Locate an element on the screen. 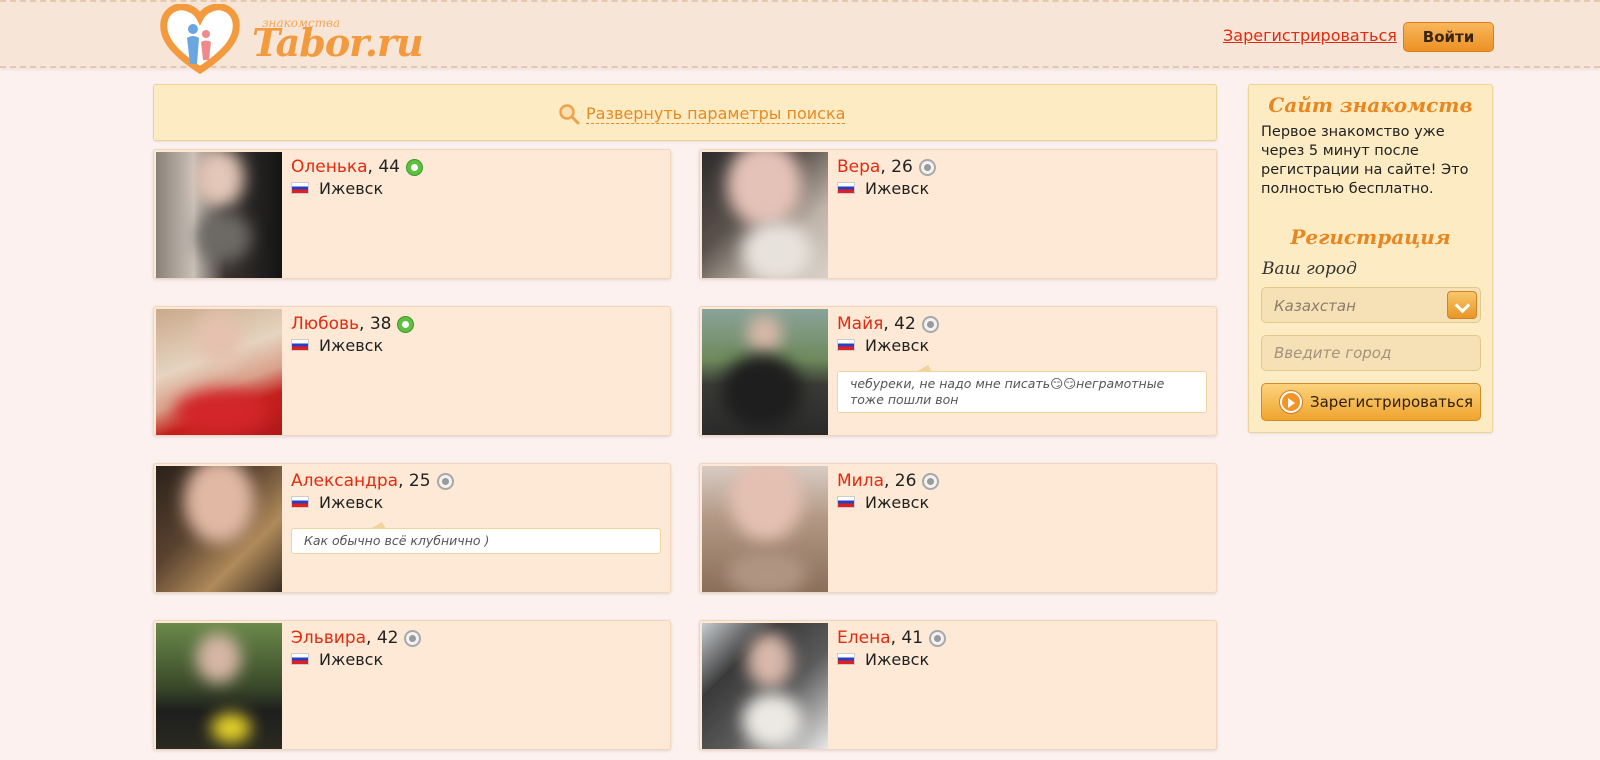 The height and width of the screenshot is (760, 1600). profile-card: Вера , 26 Ижевск is located at coordinates (958, 214).